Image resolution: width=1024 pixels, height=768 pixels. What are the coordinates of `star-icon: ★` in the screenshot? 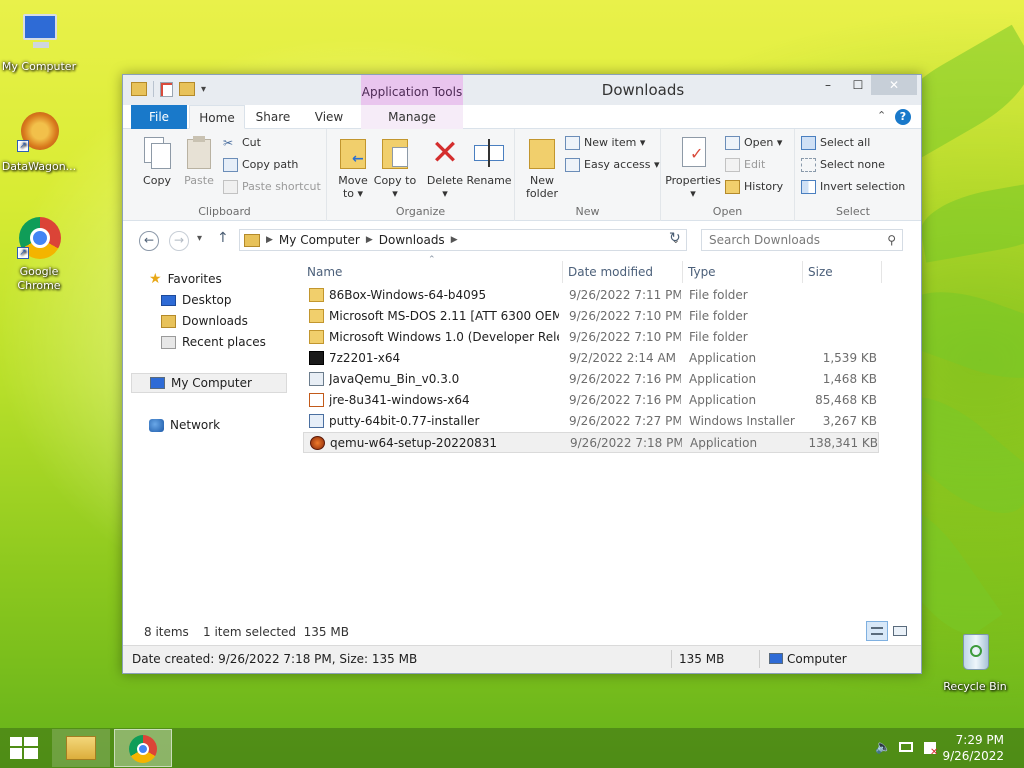 It's located at (155, 279).